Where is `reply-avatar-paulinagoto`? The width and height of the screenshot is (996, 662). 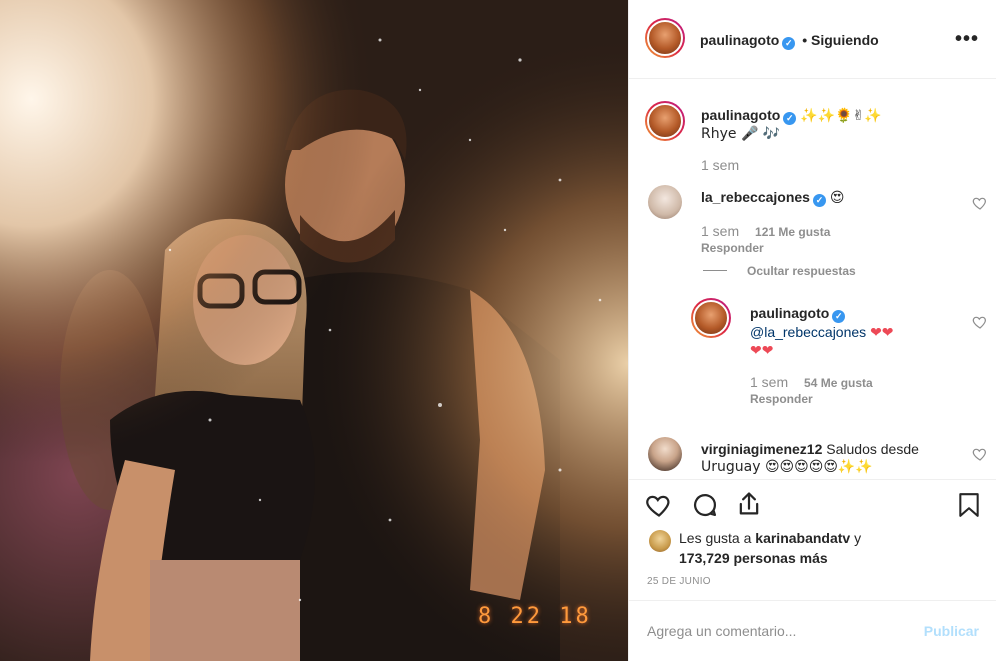
reply-avatar-paulinagoto is located at coordinates (711, 318).